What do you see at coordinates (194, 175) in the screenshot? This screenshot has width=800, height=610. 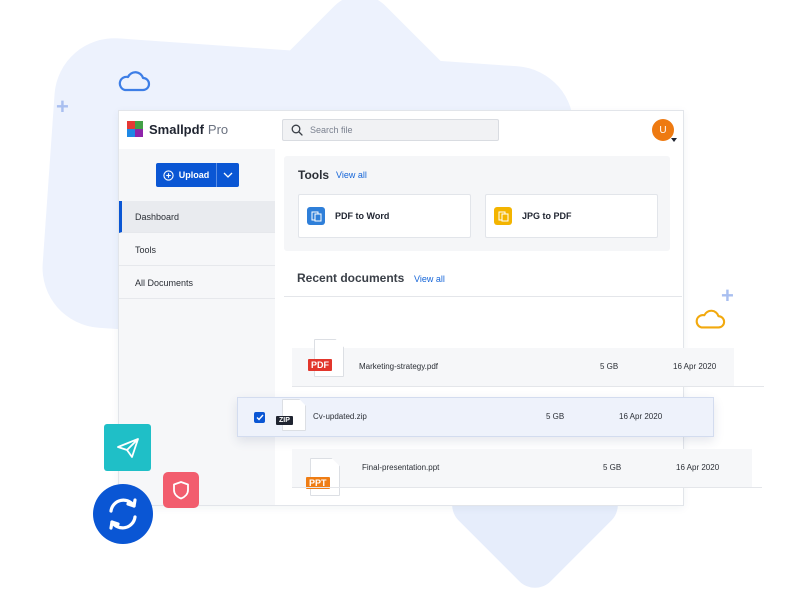 I see `upload-label: Upload` at bounding box center [194, 175].